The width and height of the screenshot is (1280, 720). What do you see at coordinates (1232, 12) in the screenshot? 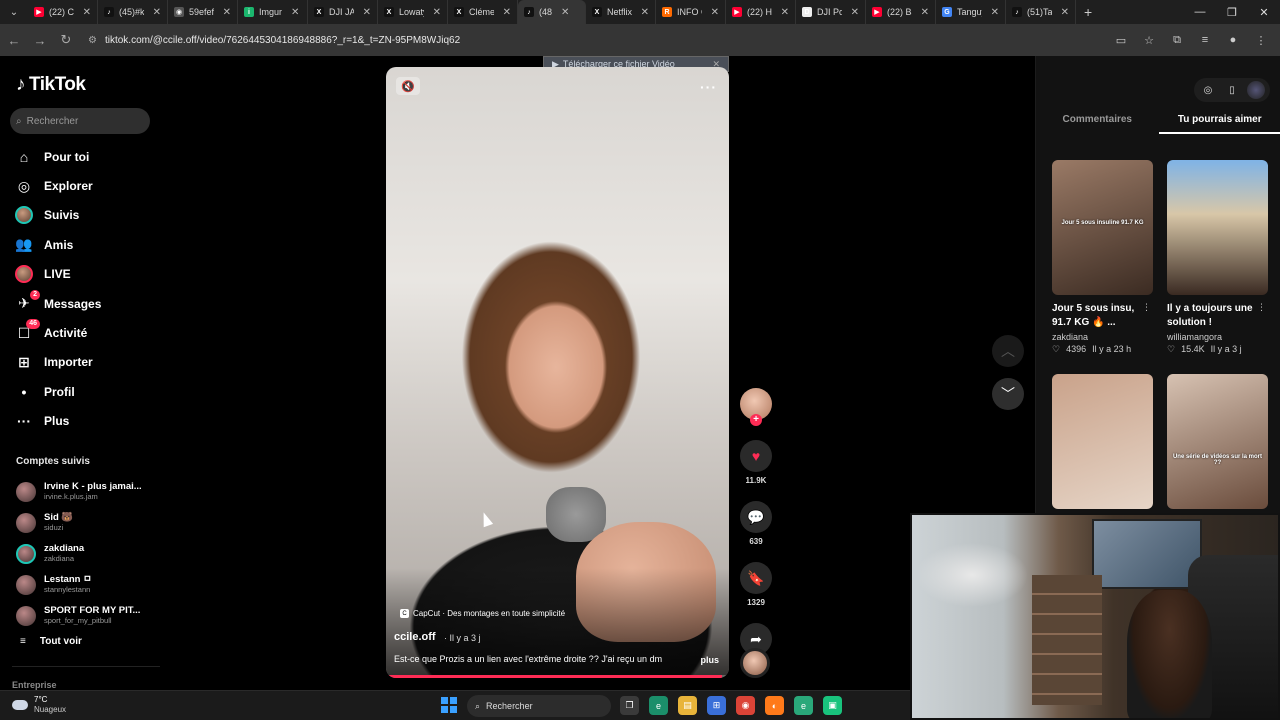
I see `maximize-icon: ❐` at bounding box center [1232, 12].